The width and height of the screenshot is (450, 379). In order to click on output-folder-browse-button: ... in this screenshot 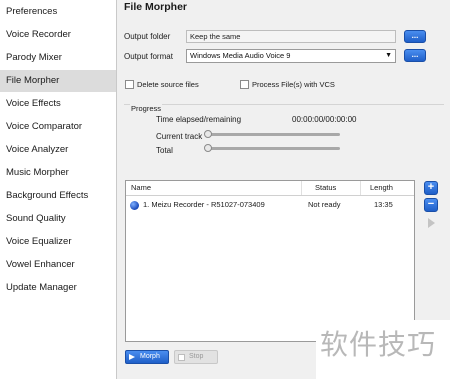, I will do `click(415, 36)`.